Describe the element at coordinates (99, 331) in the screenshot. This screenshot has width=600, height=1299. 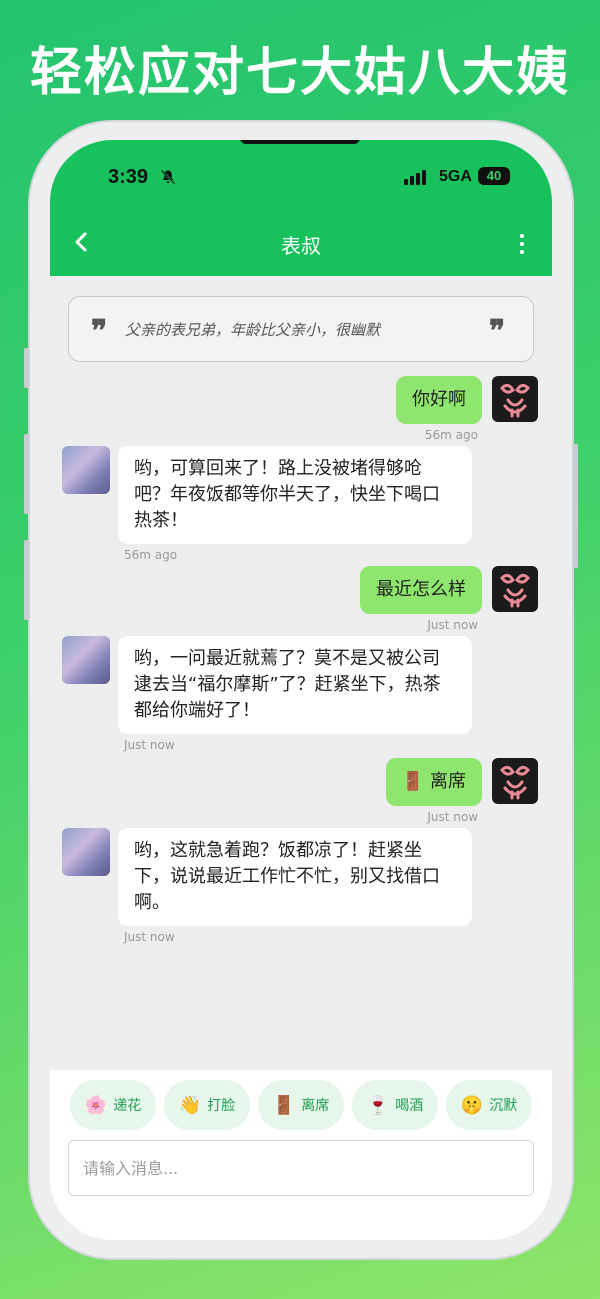
I see `quote-open-icon: ❞` at that location.